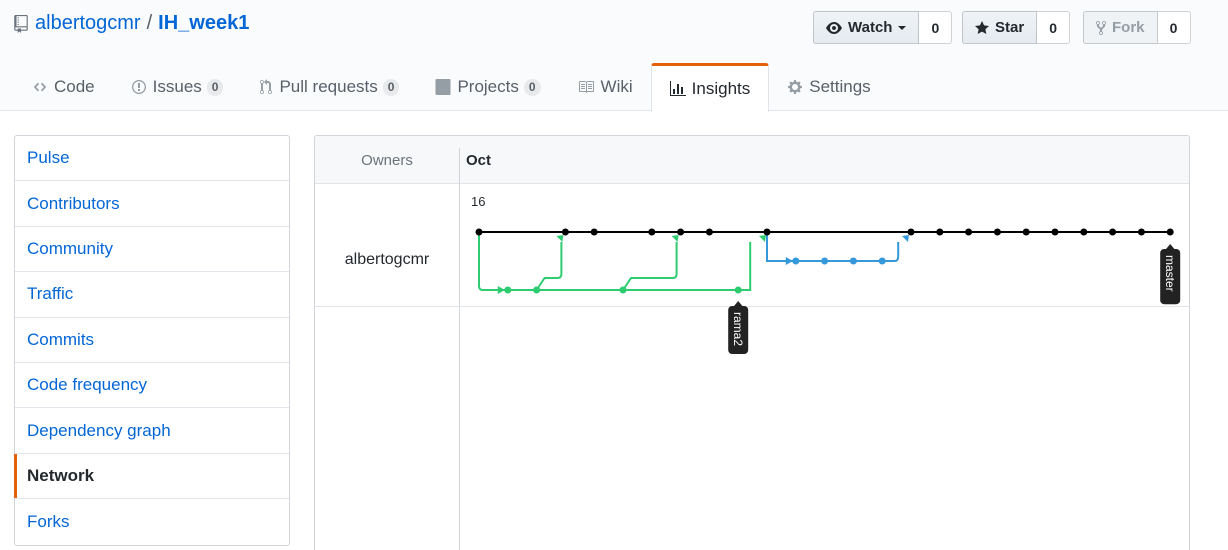 The image size is (1228, 550). Describe the element at coordinates (266, 87) in the screenshot. I see `pull-request-icon` at that location.